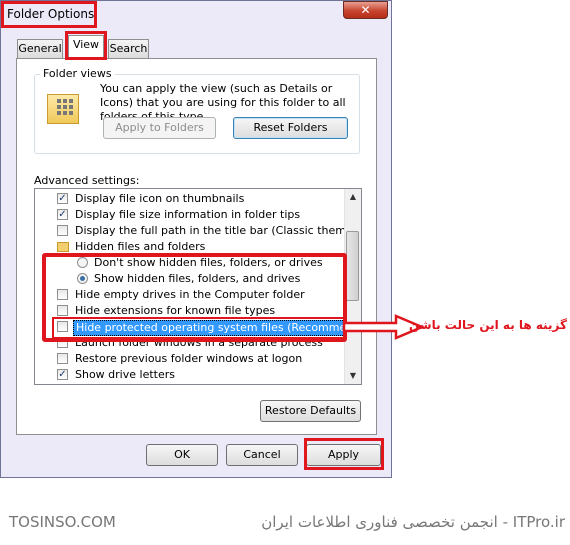  I want to click on folder-options-icon, so click(63, 109).